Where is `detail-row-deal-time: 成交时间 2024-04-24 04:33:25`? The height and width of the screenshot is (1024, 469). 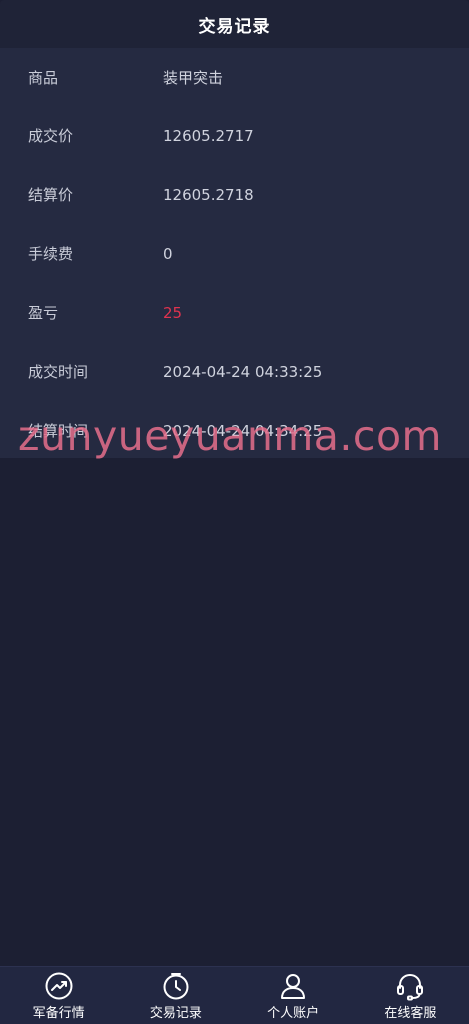 detail-row-deal-time: 成交时间 2024-04-24 04:33:25 is located at coordinates (234, 371).